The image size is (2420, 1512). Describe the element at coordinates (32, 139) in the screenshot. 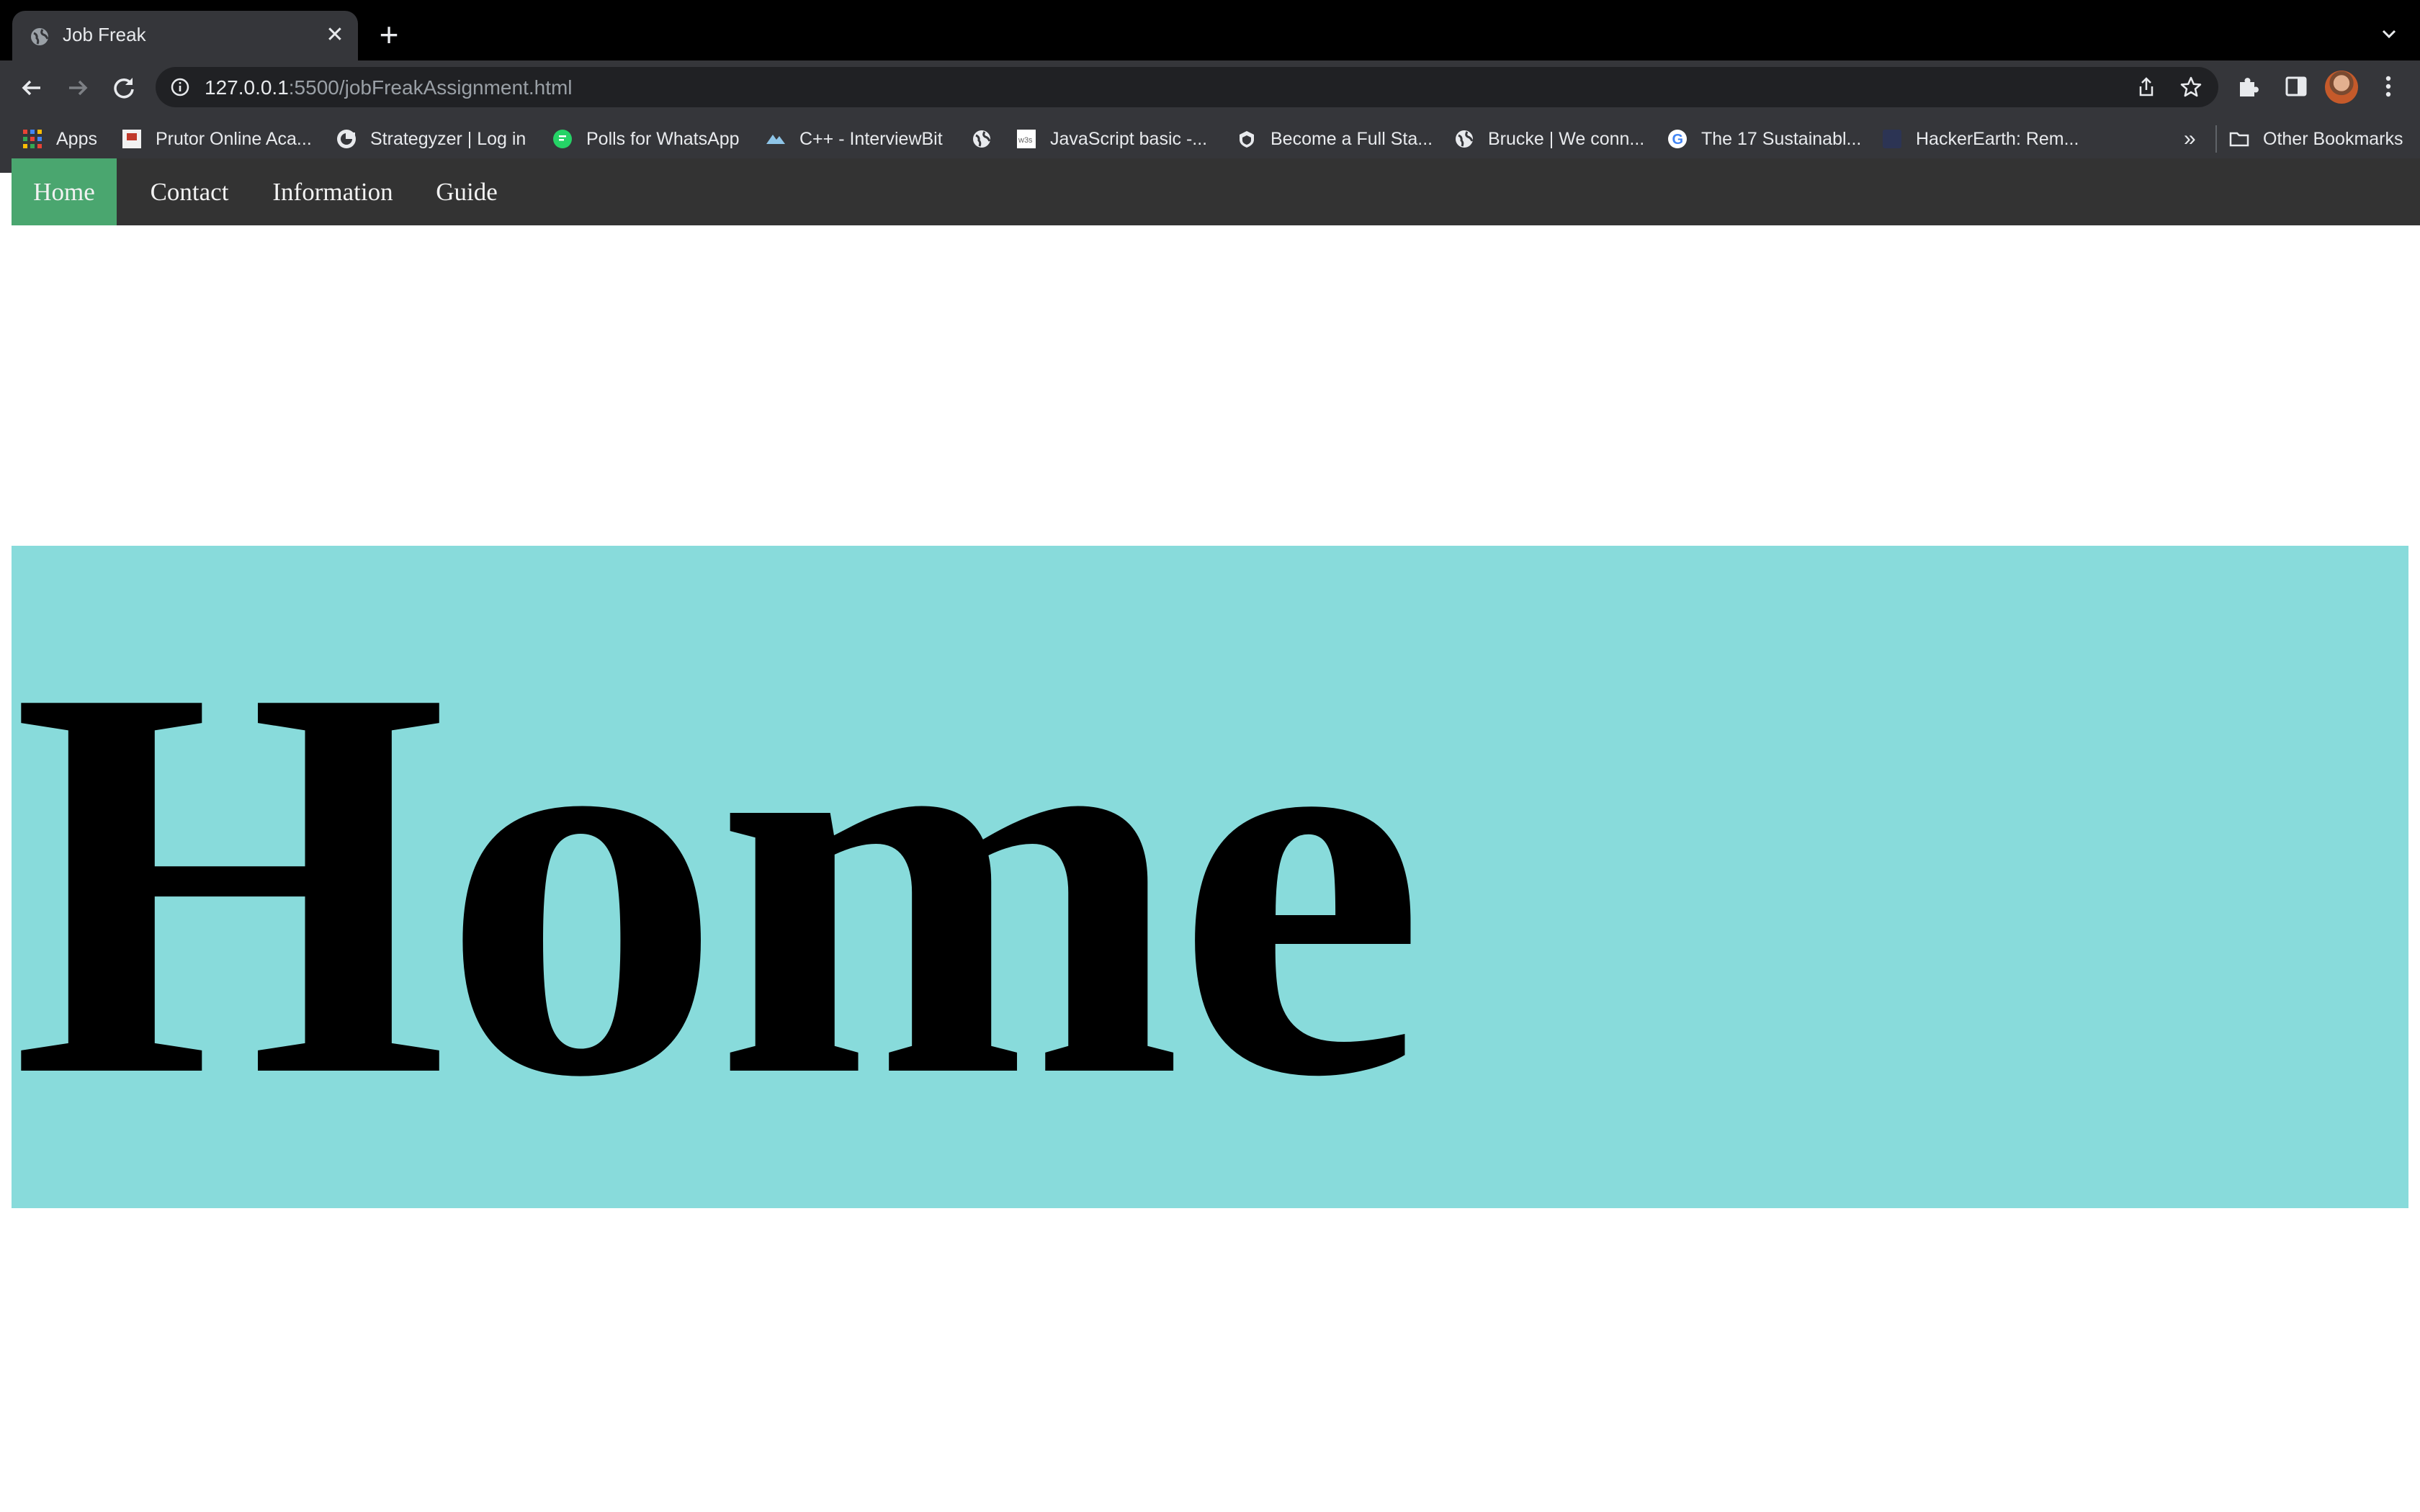

I see `apps-grid-icon` at that location.